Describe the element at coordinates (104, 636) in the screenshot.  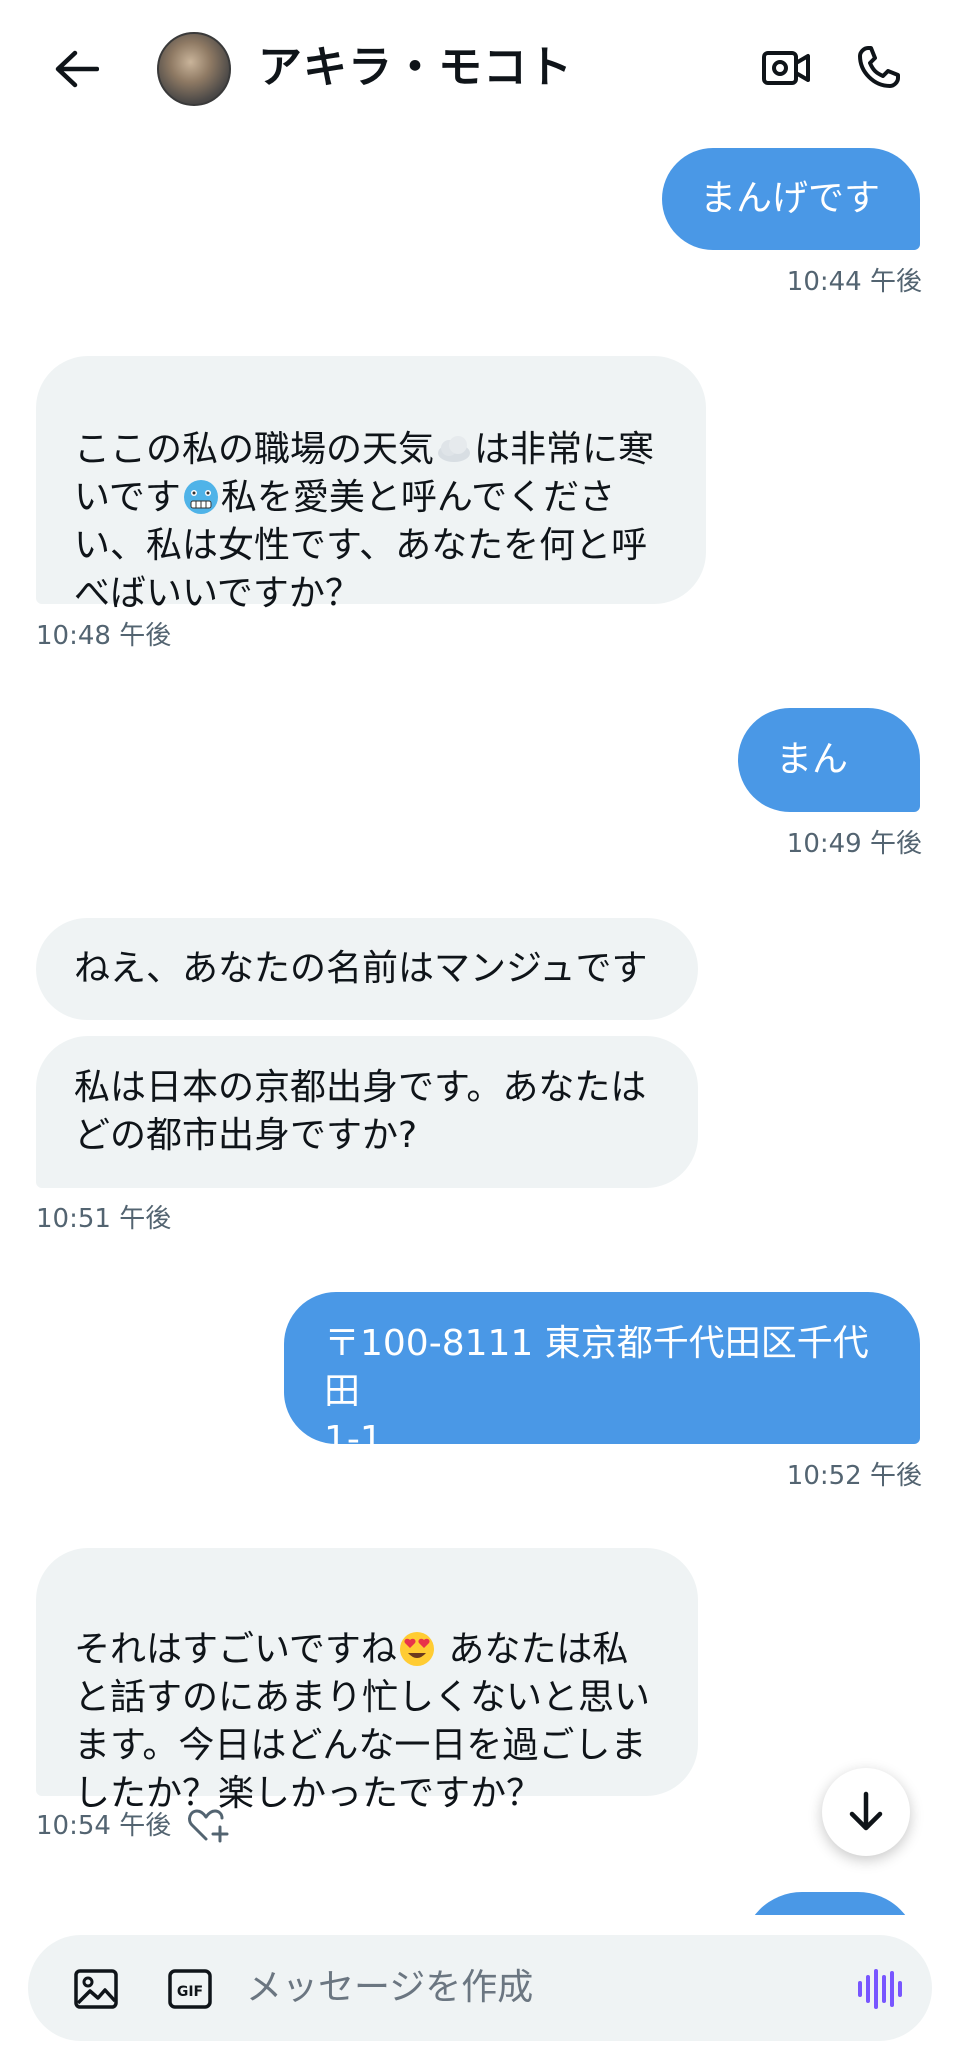
I see `message-timestamp: 10:48 午後` at that location.